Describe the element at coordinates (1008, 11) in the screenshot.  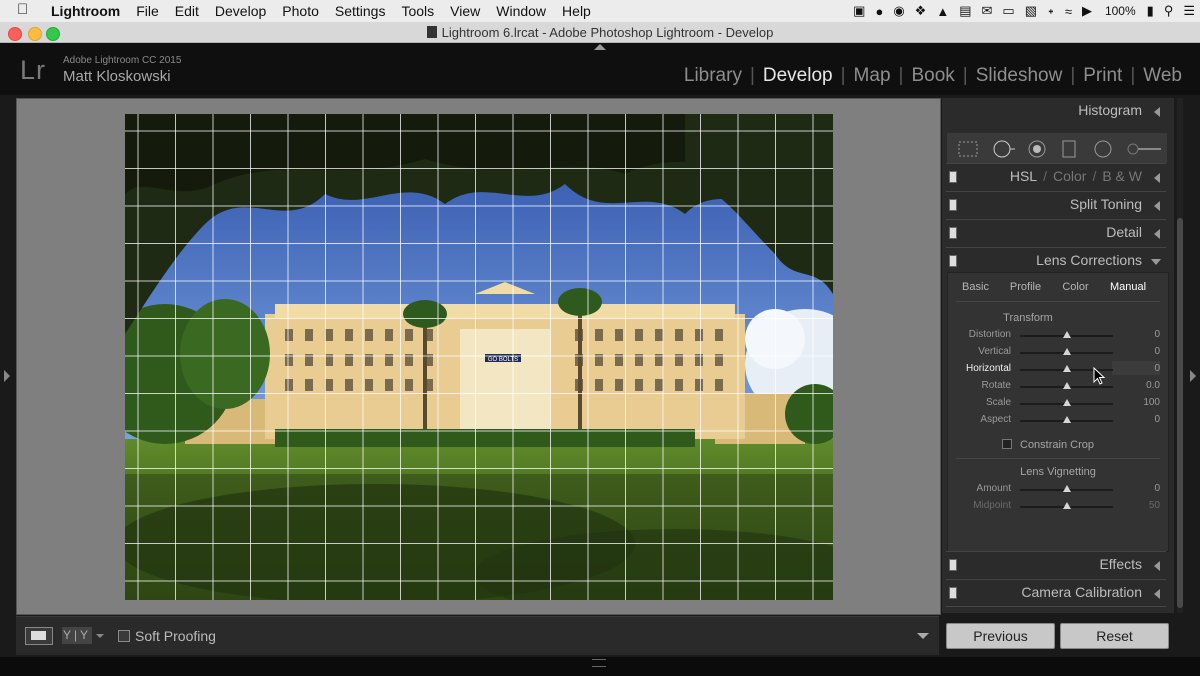
I see `airplay-icon: ▭` at that location.